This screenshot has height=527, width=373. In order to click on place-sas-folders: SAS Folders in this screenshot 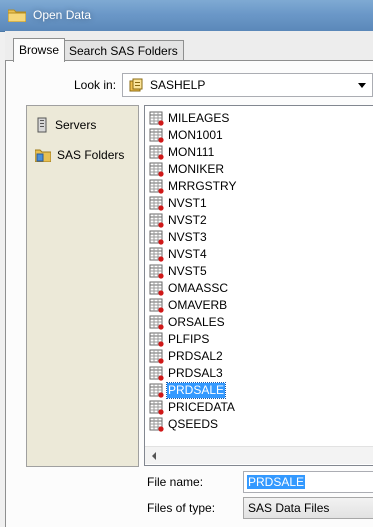, I will do `click(79, 155)`.